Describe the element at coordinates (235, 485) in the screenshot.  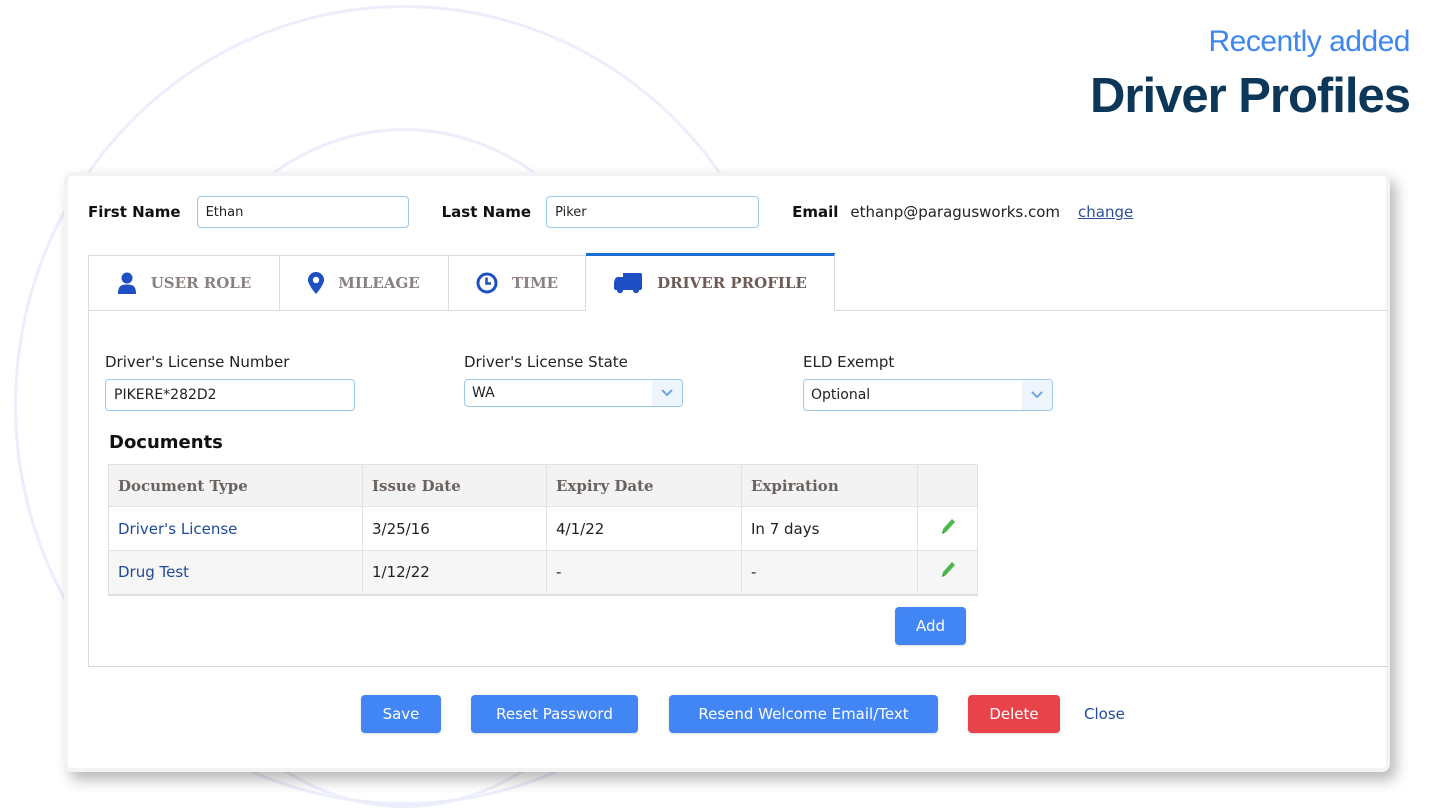
I see `column-header-document-type: Document Type` at that location.